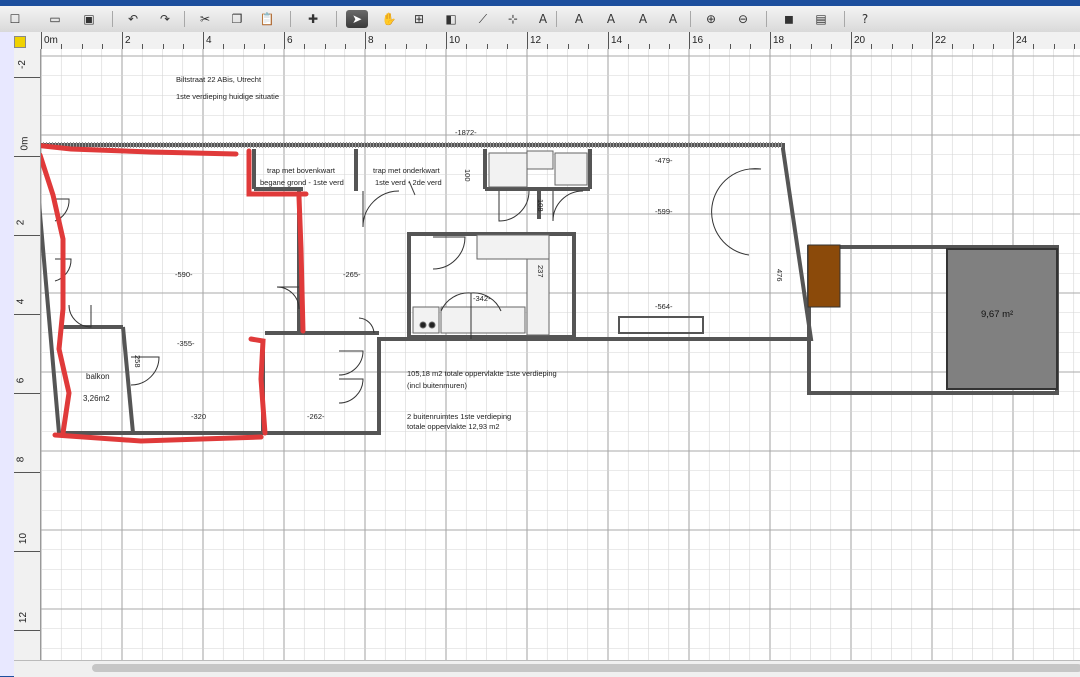  What do you see at coordinates (1022, 40) in the screenshot?
I see `ruler-label-x: 24` at bounding box center [1022, 40].